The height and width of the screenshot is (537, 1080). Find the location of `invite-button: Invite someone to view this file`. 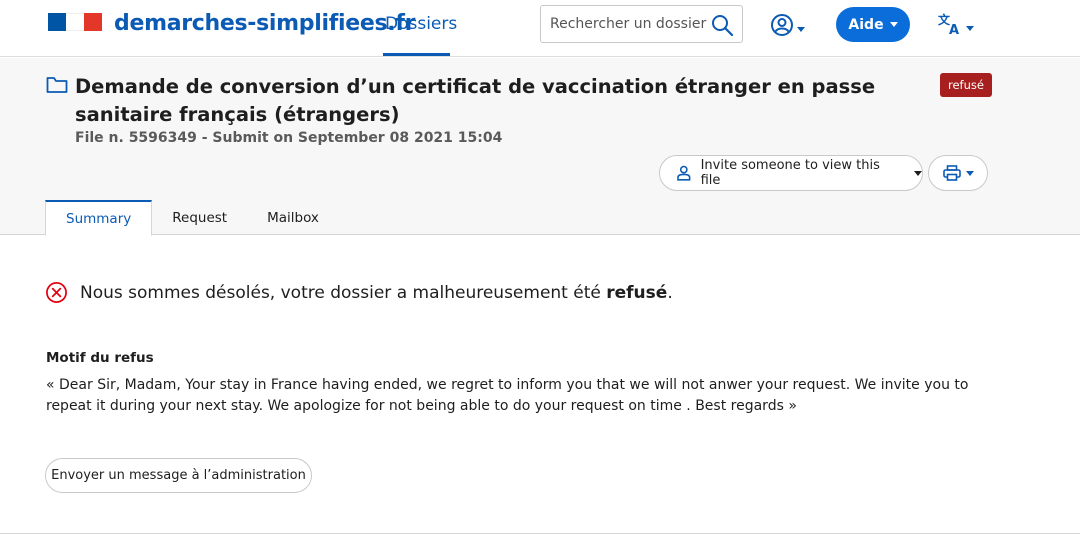

invite-button: Invite someone to view this file is located at coordinates (791, 173).